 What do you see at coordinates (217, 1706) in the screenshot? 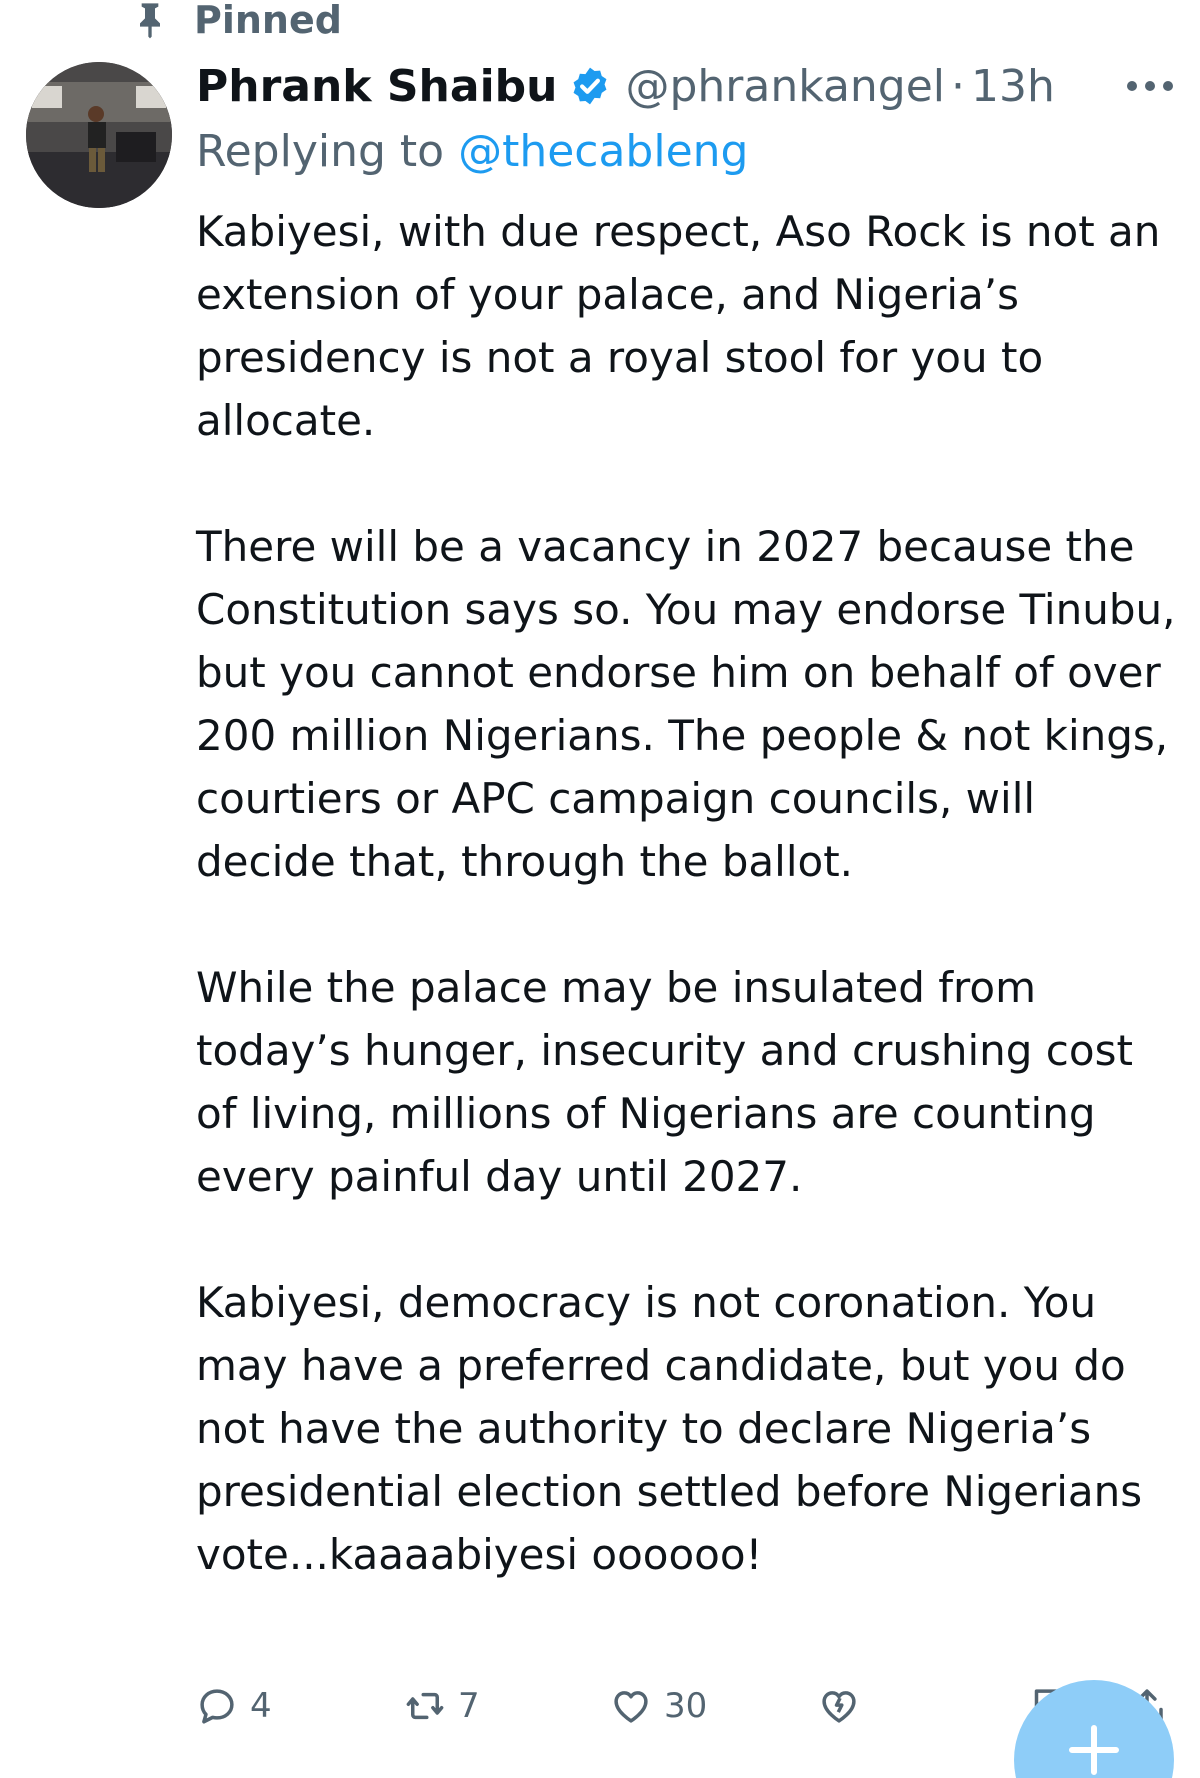
I see `reply-icon` at bounding box center [217, 1706].